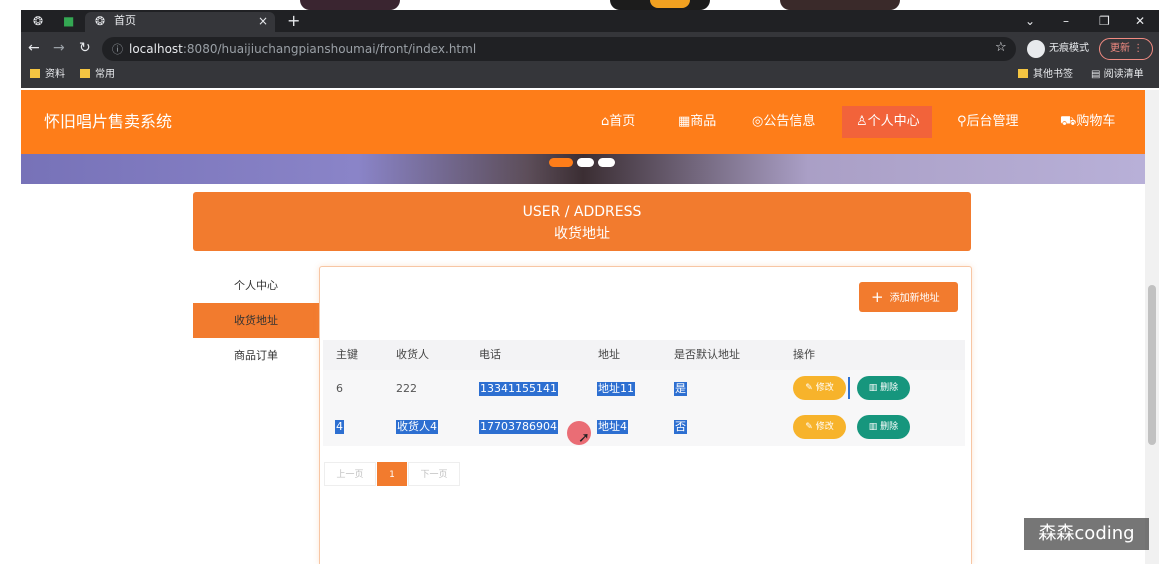 The height and width of the screenshot is (564, 1159). I want to click on reading-list: ▤ 阅读清单, so click(1117, 75).